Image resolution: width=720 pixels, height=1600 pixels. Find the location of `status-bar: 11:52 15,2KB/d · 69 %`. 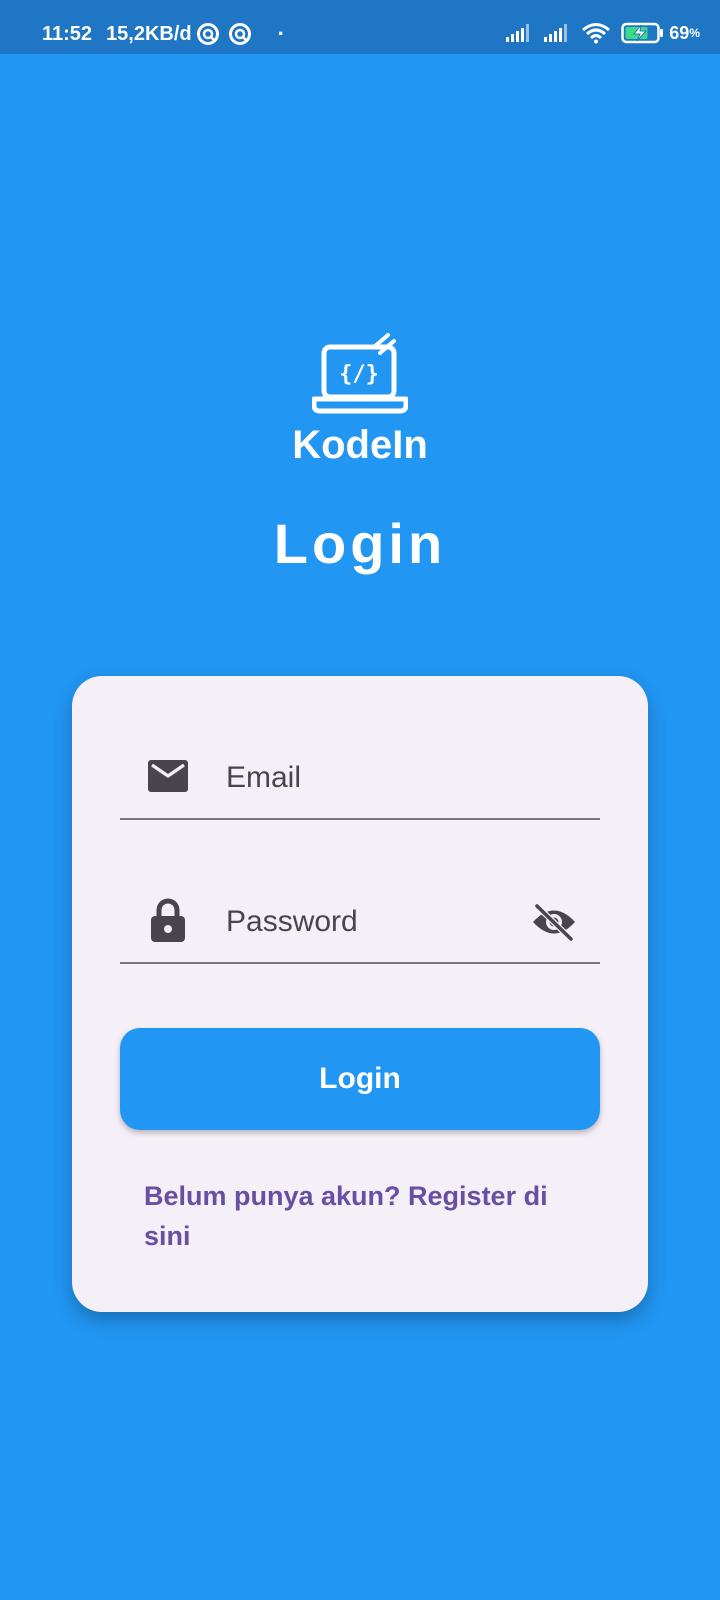

status-bar: 11:52 15,2KB/d · 69 % is located at coordinates (360, 27).